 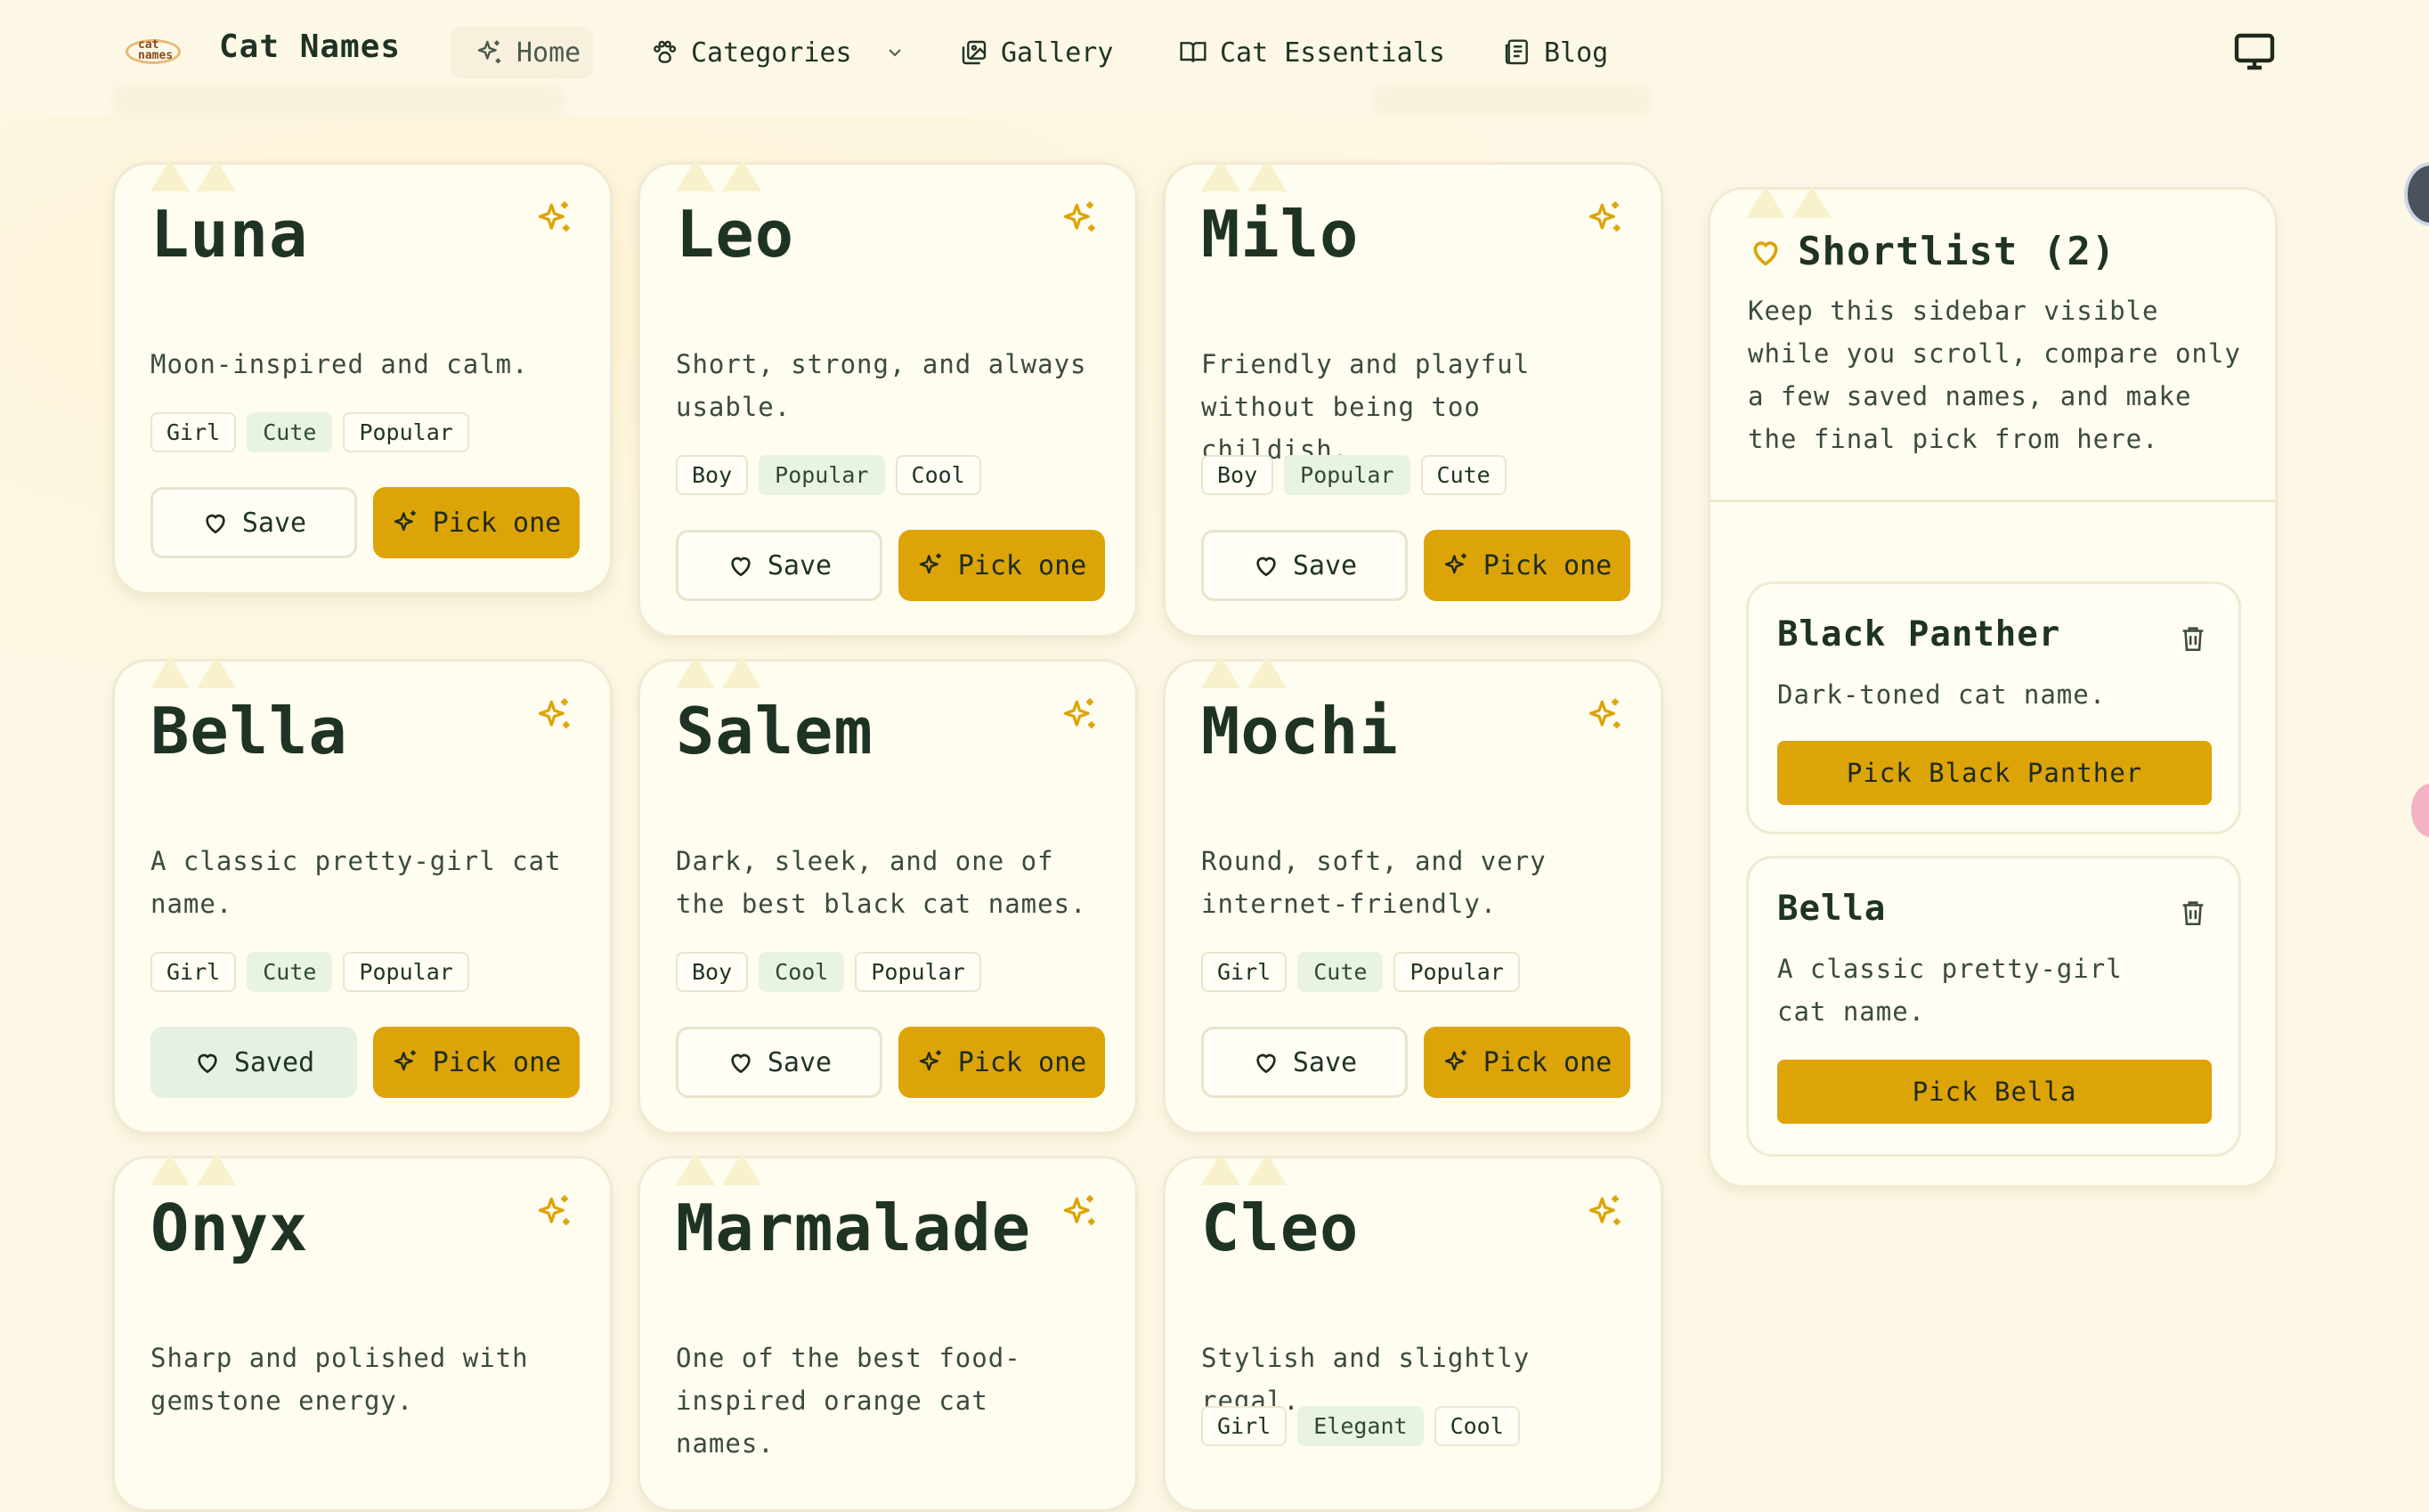 I want to click on floating-widget-icon, so click(x=2420, y=810).